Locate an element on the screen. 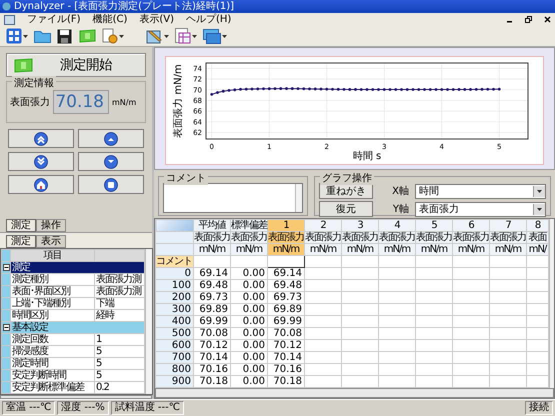  menu-item: ファイル(F) is located at coordinates (54, 20).